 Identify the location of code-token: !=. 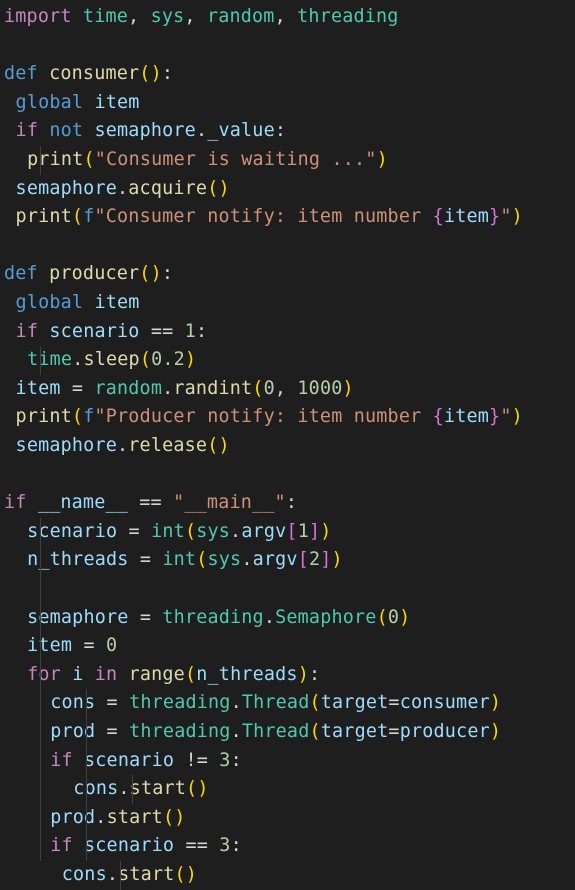
(197, 760).